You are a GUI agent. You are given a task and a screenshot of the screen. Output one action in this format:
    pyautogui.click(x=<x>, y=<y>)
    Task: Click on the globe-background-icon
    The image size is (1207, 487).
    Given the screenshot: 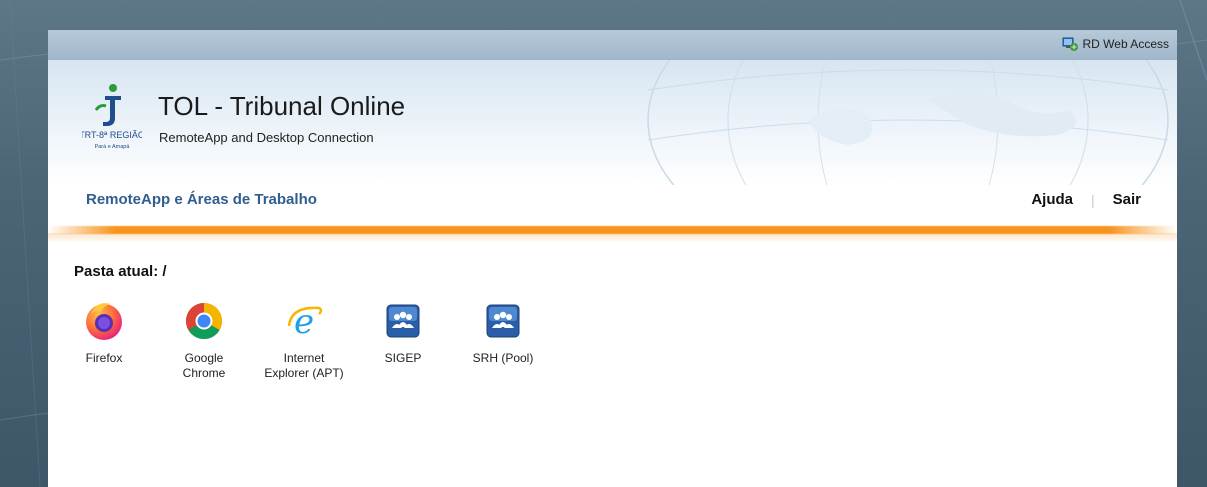 What is the action you would take?
    pyautogui.click(x=908, y=122)
    